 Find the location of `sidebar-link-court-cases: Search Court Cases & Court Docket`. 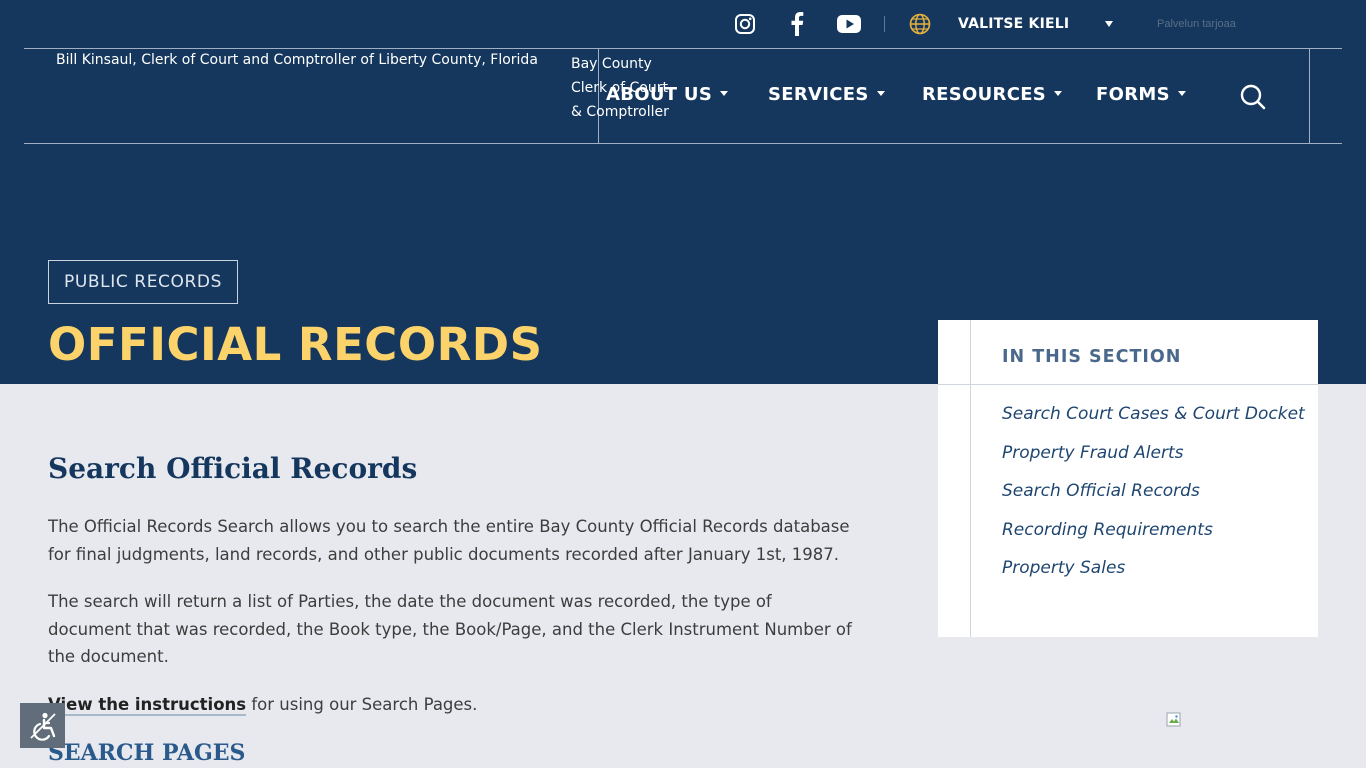

sidebar-link-court-cases: Search Court Cases & Court Docket is located at coordinates (1153, 414).